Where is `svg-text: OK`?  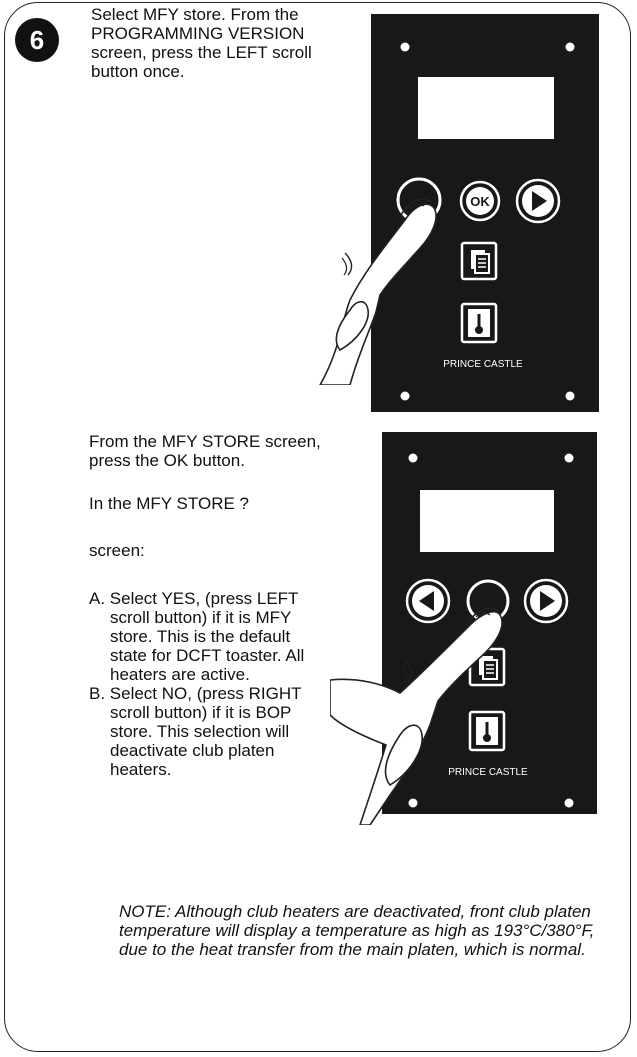 svg-text: OK is located at coordinates (480, 201).